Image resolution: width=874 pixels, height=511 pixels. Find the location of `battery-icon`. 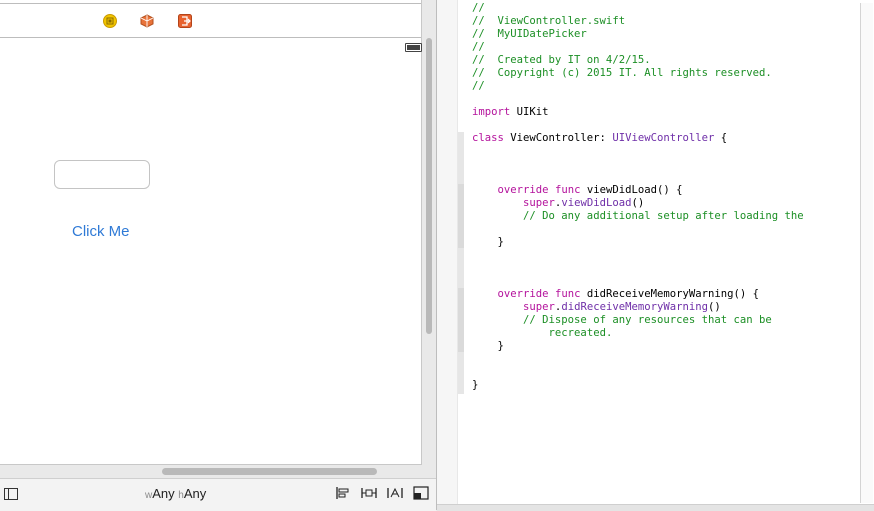

battery-icon is located at coordinates (413, 47).